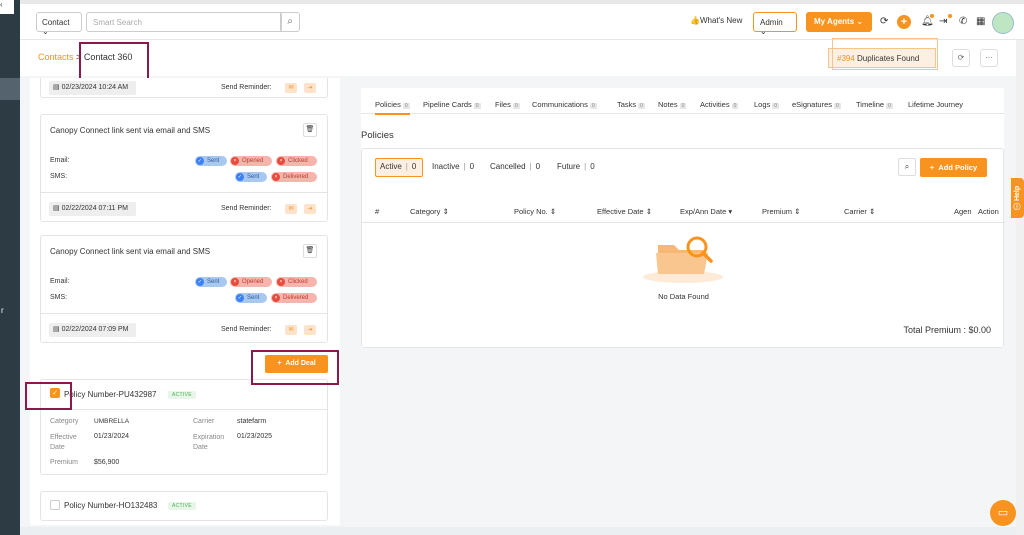 This screenshot has width=1024, height=535. Describe the element at coordinates (55, 505) in the screenshot. I see `policy-checkbox` at that location.